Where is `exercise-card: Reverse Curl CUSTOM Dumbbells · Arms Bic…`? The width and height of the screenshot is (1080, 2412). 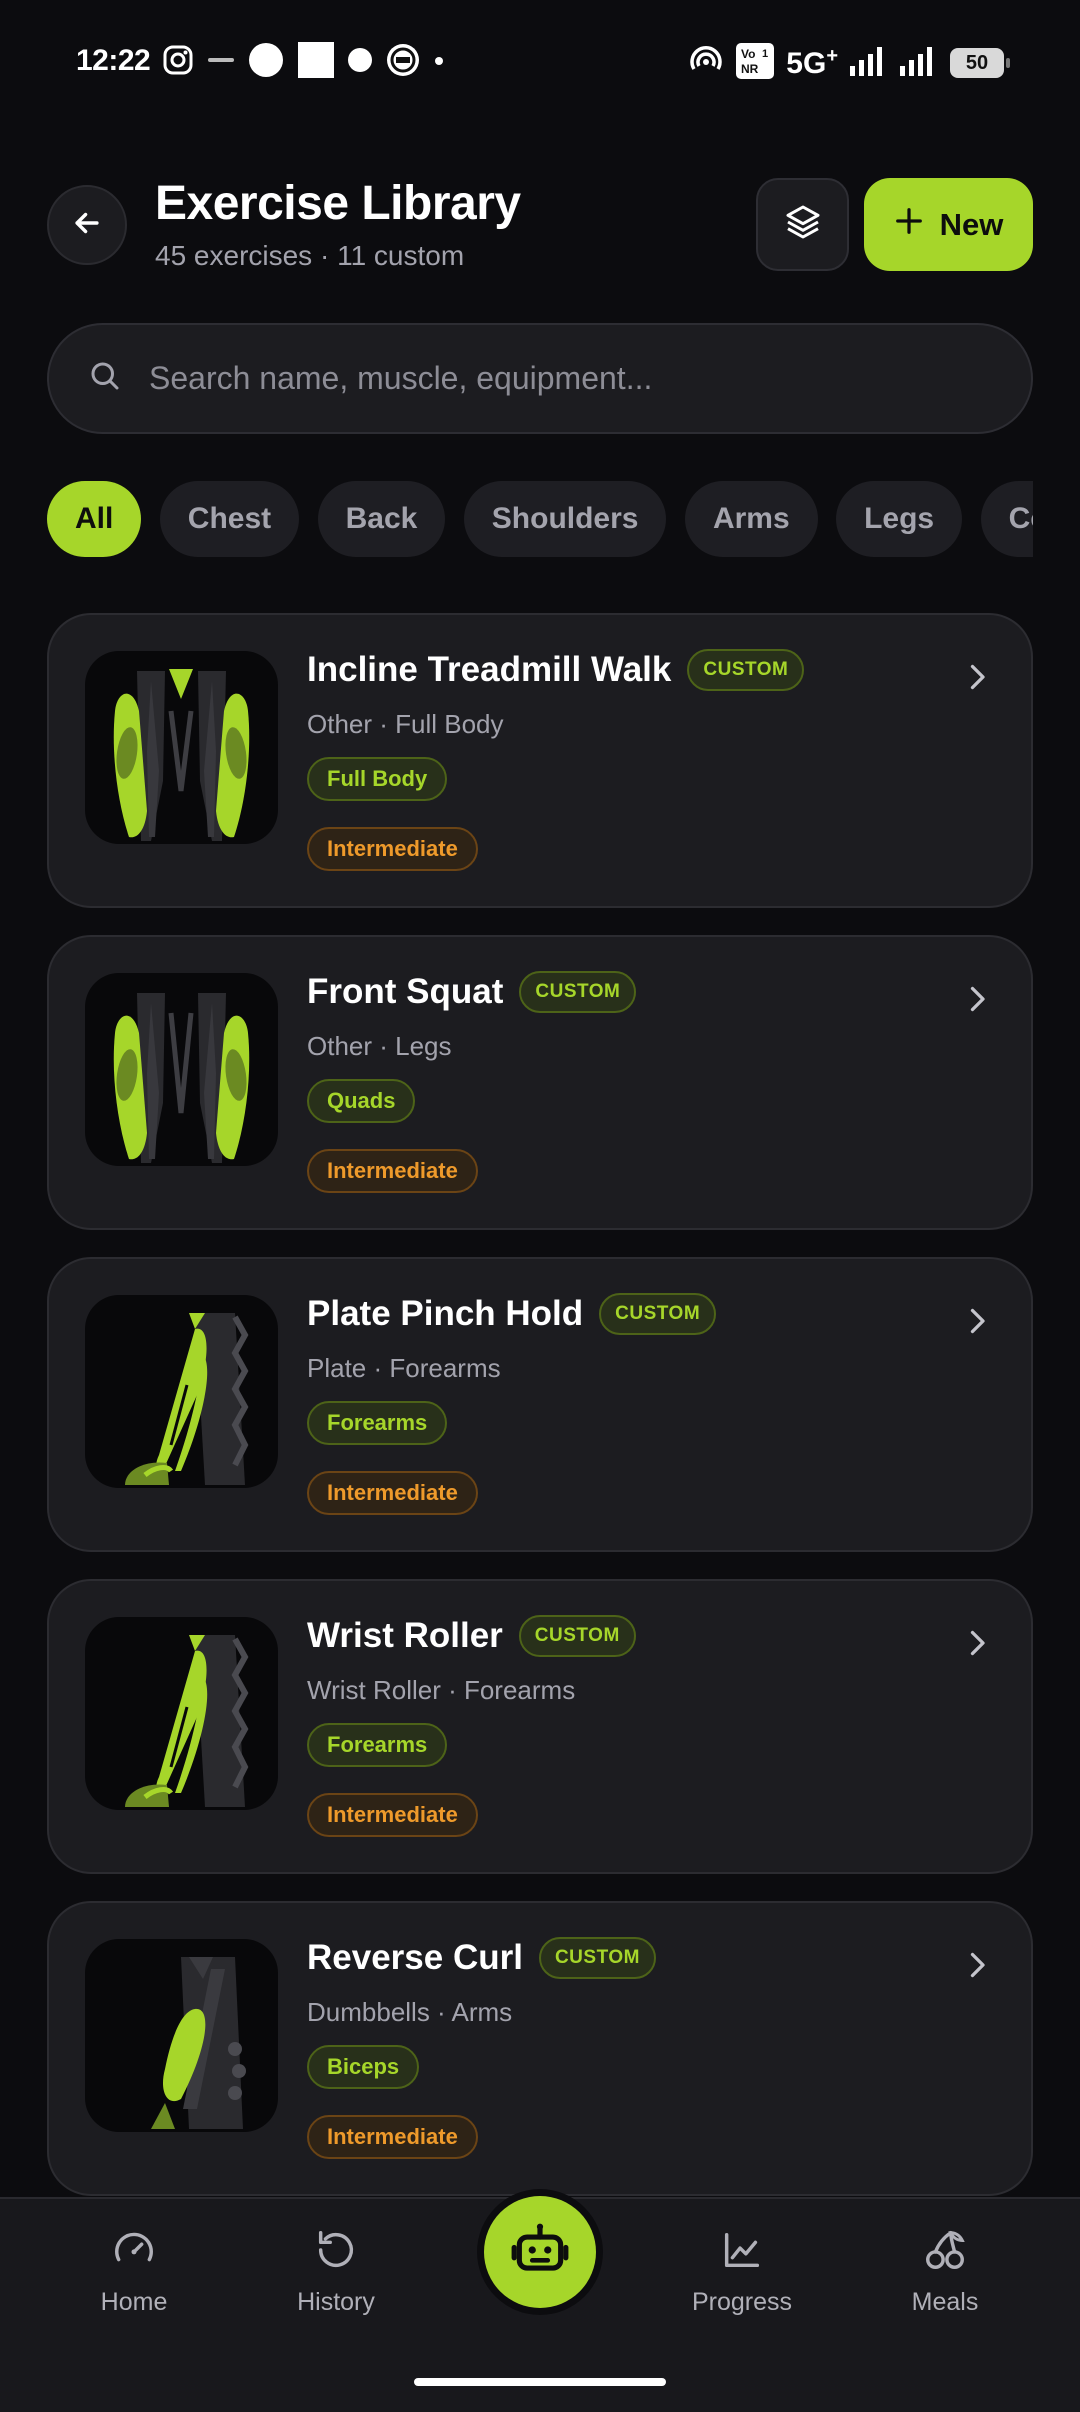
exercise-card: Reverse Curl CUSTOM Dumbbells · Arms Bic… is located at coordinates (540, 2048).